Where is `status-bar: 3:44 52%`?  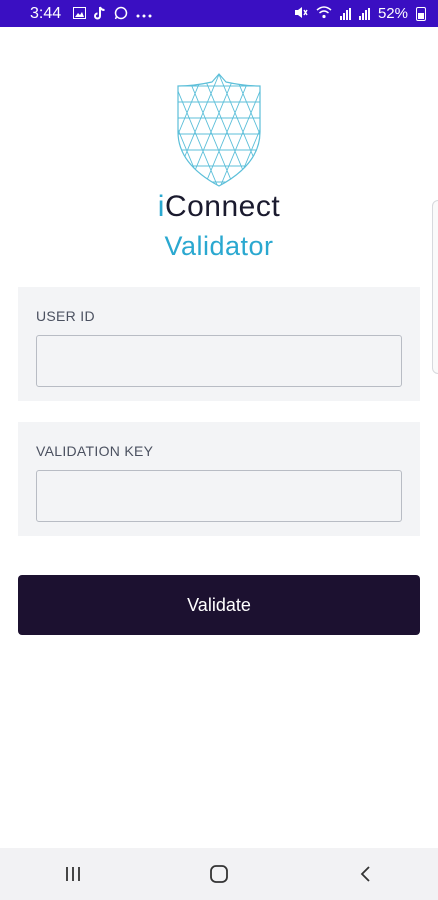 status-bar: 3:44 52% is located at coordinates (219, 13).